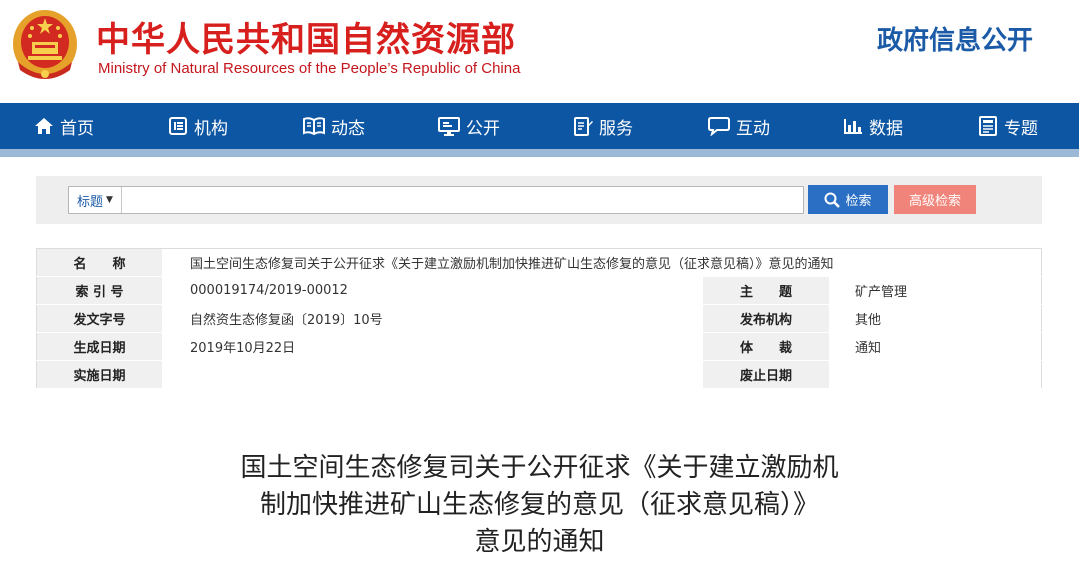 The height and width of the screenshot is (572, 1079). I want to click on issuer-value: 其他, so click(868, 320).